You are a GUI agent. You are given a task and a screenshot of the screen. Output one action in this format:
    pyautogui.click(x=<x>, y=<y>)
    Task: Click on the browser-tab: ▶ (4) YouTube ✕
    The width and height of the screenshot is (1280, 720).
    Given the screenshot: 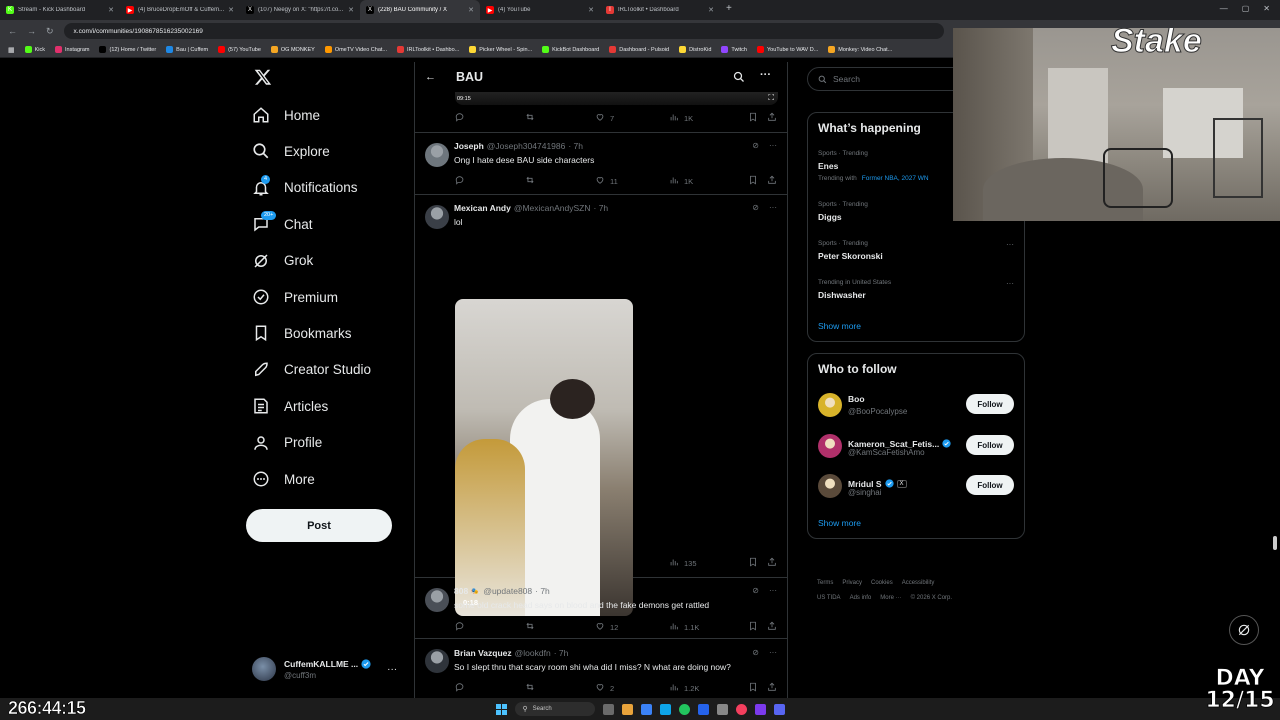 What is the action you would take?
    pyautogui.click(x=540, y=10)
    